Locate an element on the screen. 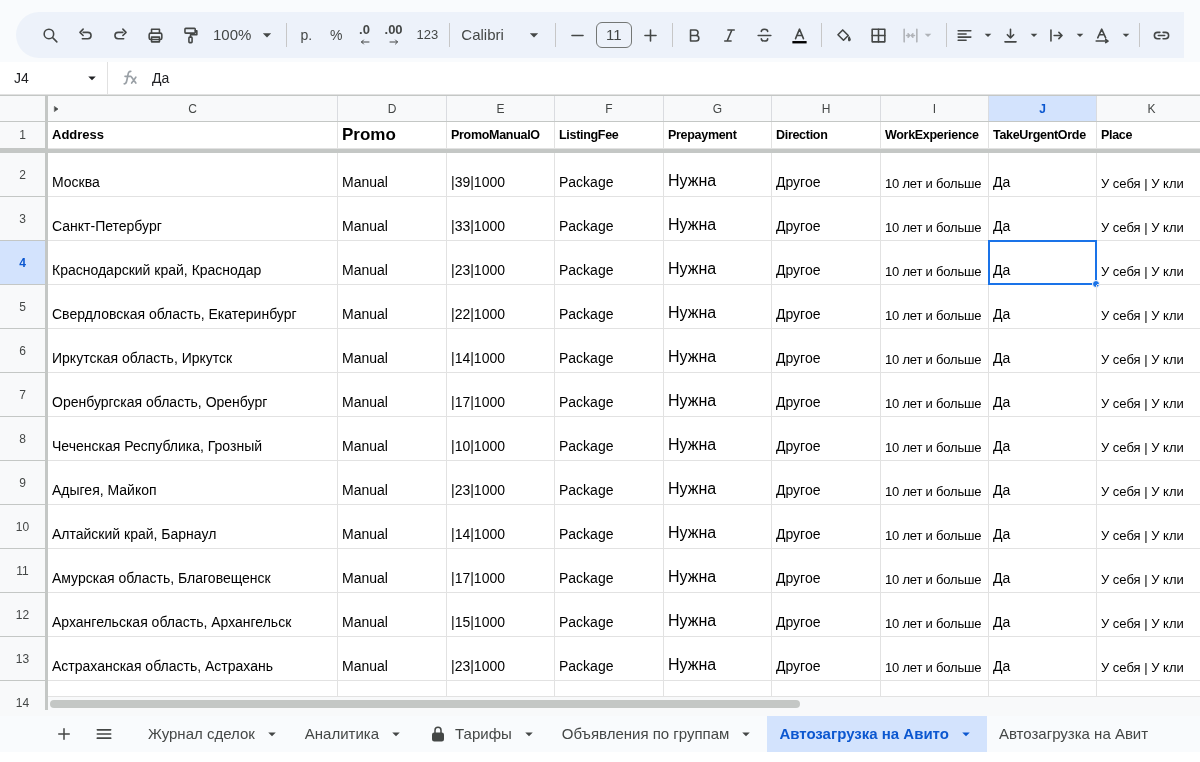 This screenshot has height=762, width=1200. table-cell: Свердловская область, Екатеринбург is located at coordinates (193, 307).